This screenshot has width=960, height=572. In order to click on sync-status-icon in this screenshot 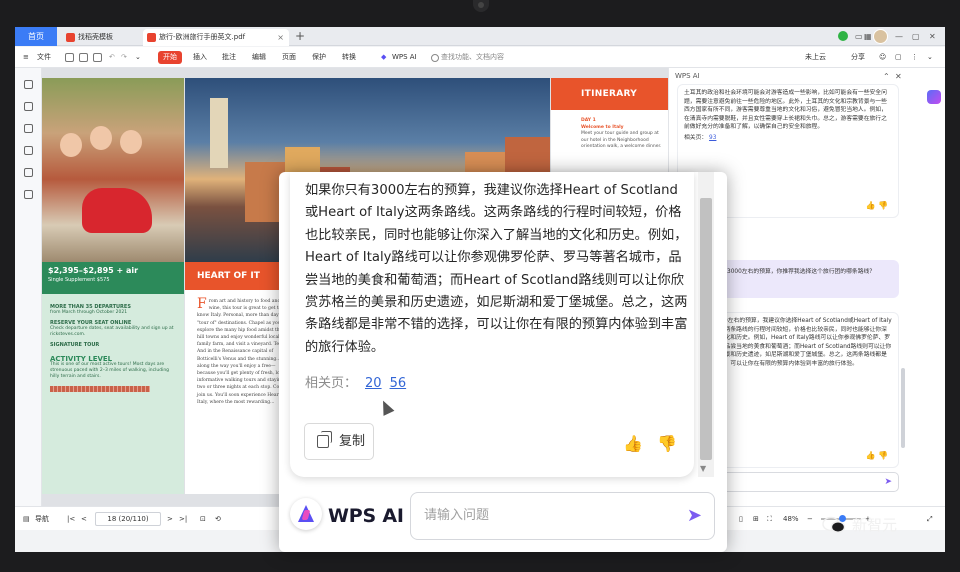, I will do `click(843, 36)`.